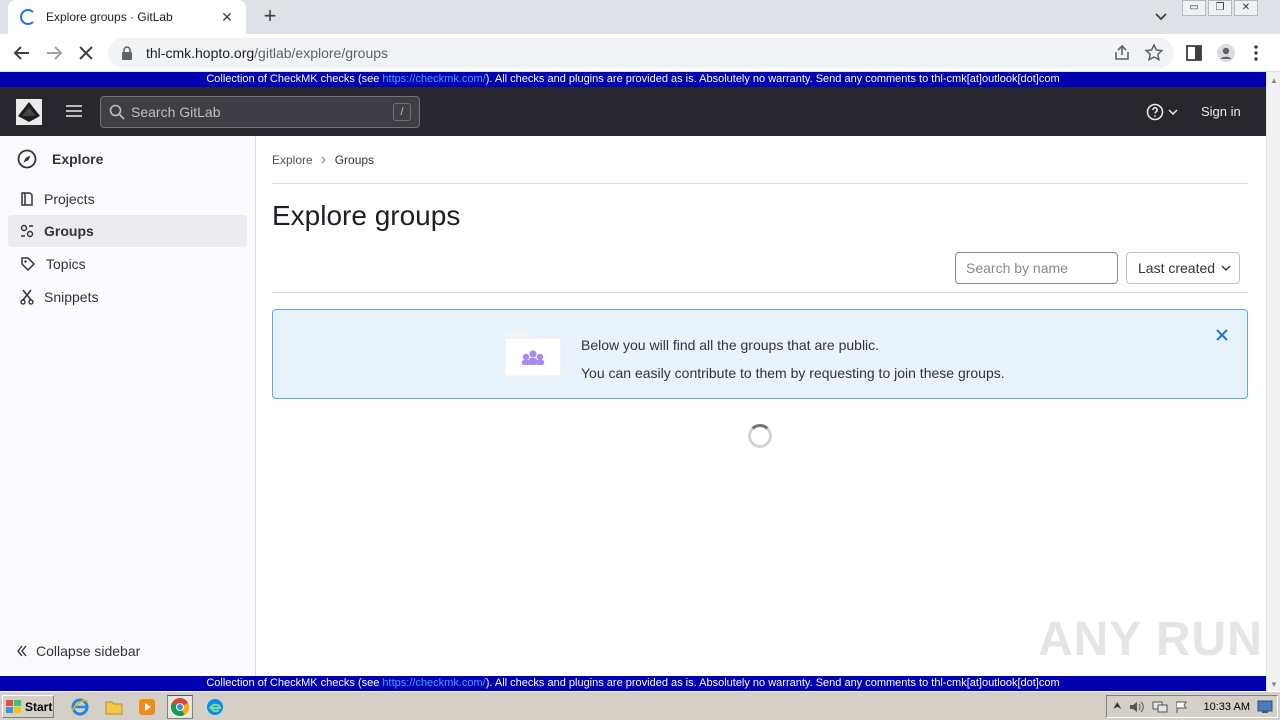 This screenshot has height=720, width=1280. What do you see at coordinates (1155, 112) in the screenshot?
I see `question-circle-icon` at bounding box center [1155, 112].